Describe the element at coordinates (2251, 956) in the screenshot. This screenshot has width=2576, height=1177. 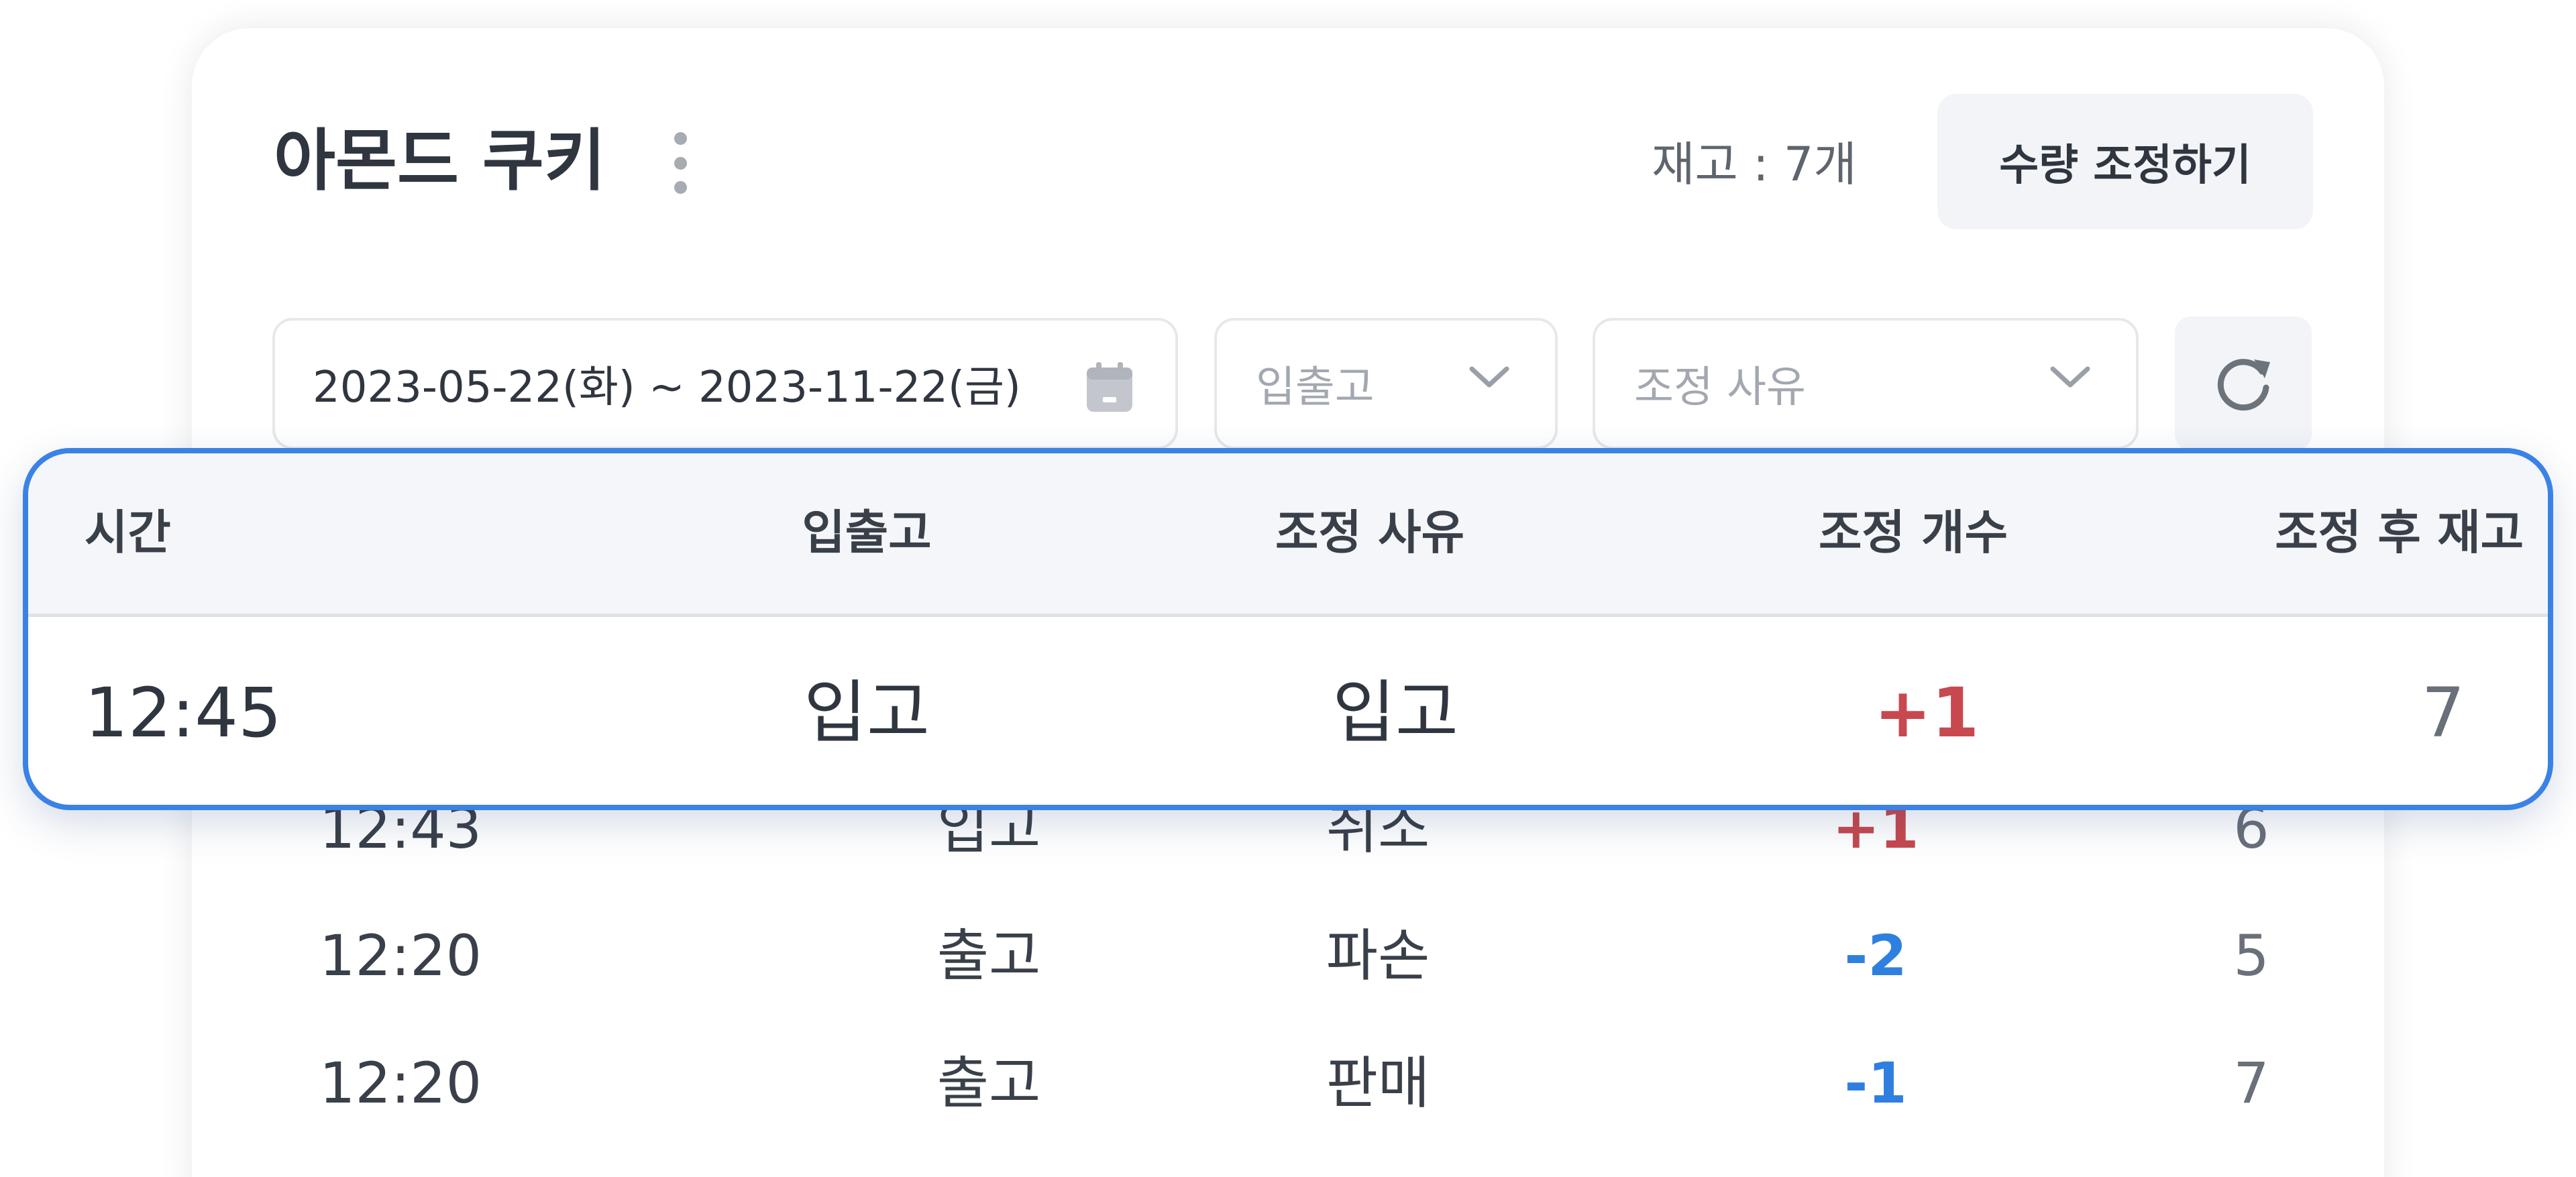
I see `cell-after: 5` at that location.